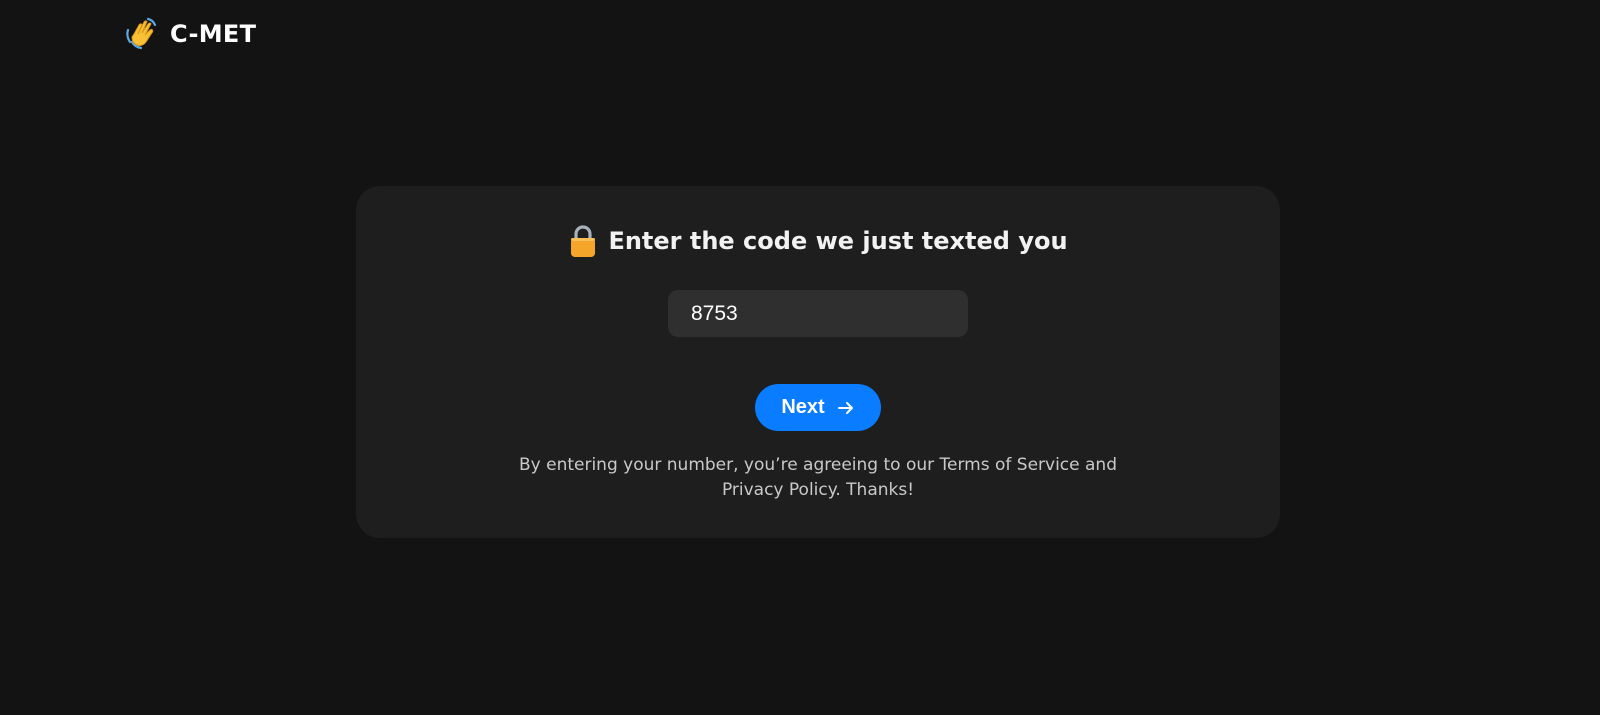 This screenshot has height=715, width=1600. What do you see at coordinates (213, 34) in the screenshot?
I see `brand-name: C-MET` at bounding box center [213, 34].